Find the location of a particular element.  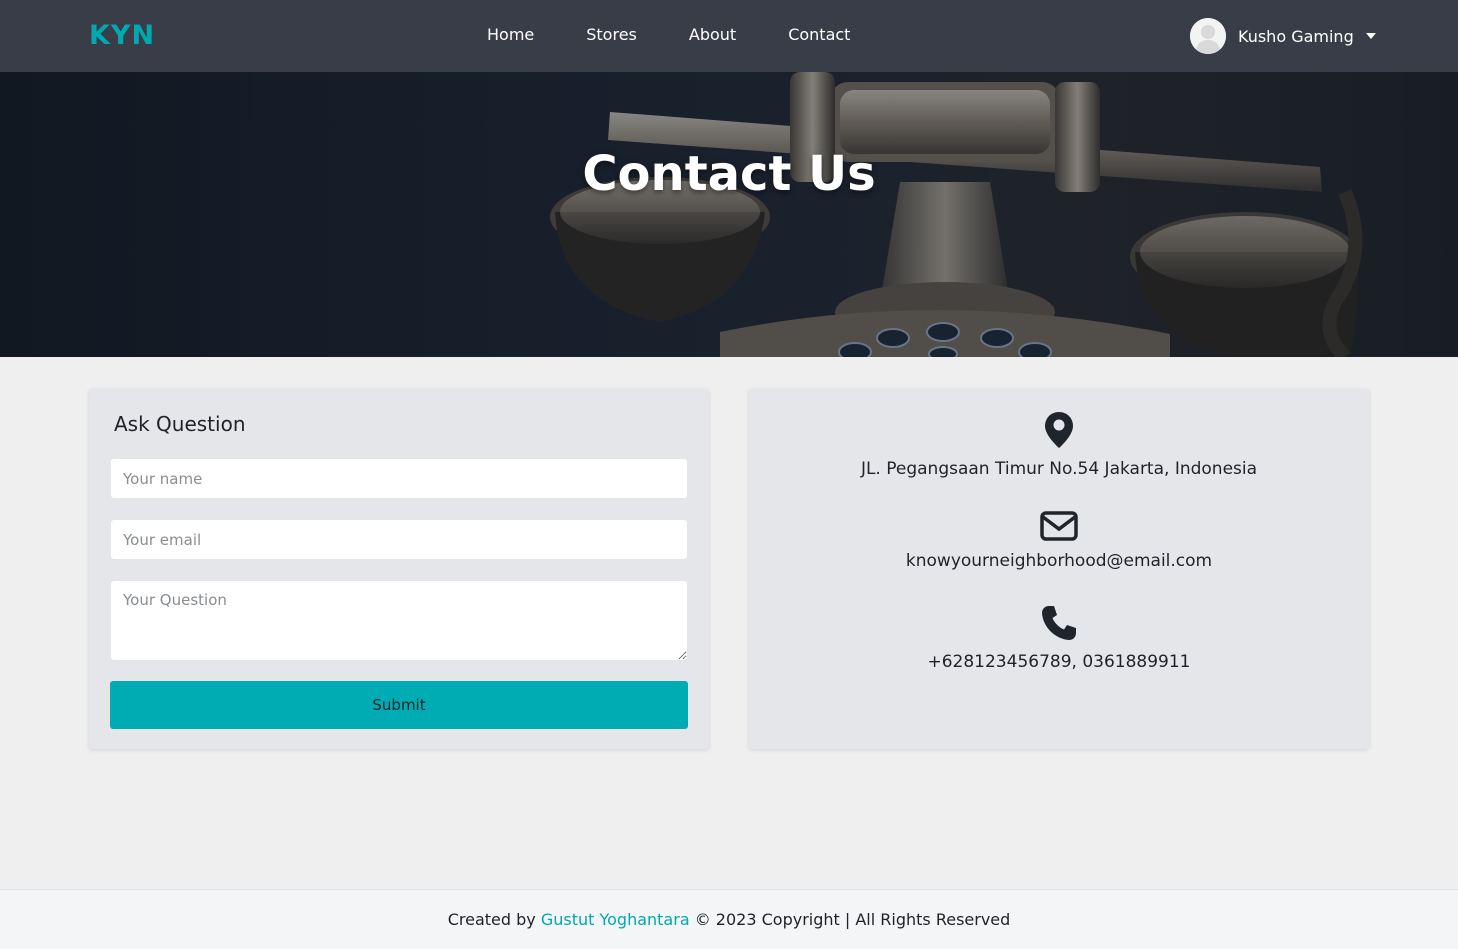

nav-link-home: Home is located at coordinates (510, 34).